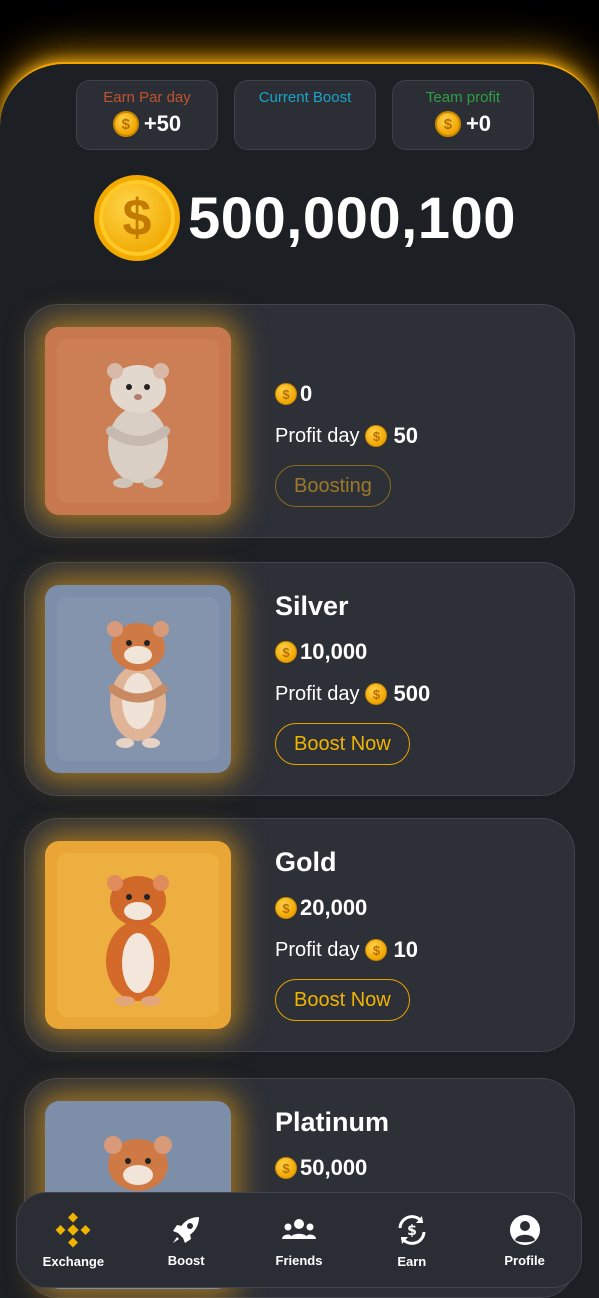 The image size is (599, 1298). Describe the element at coordinates (312, 606) in the screenshot. I see `card-title: Silver` at that location.